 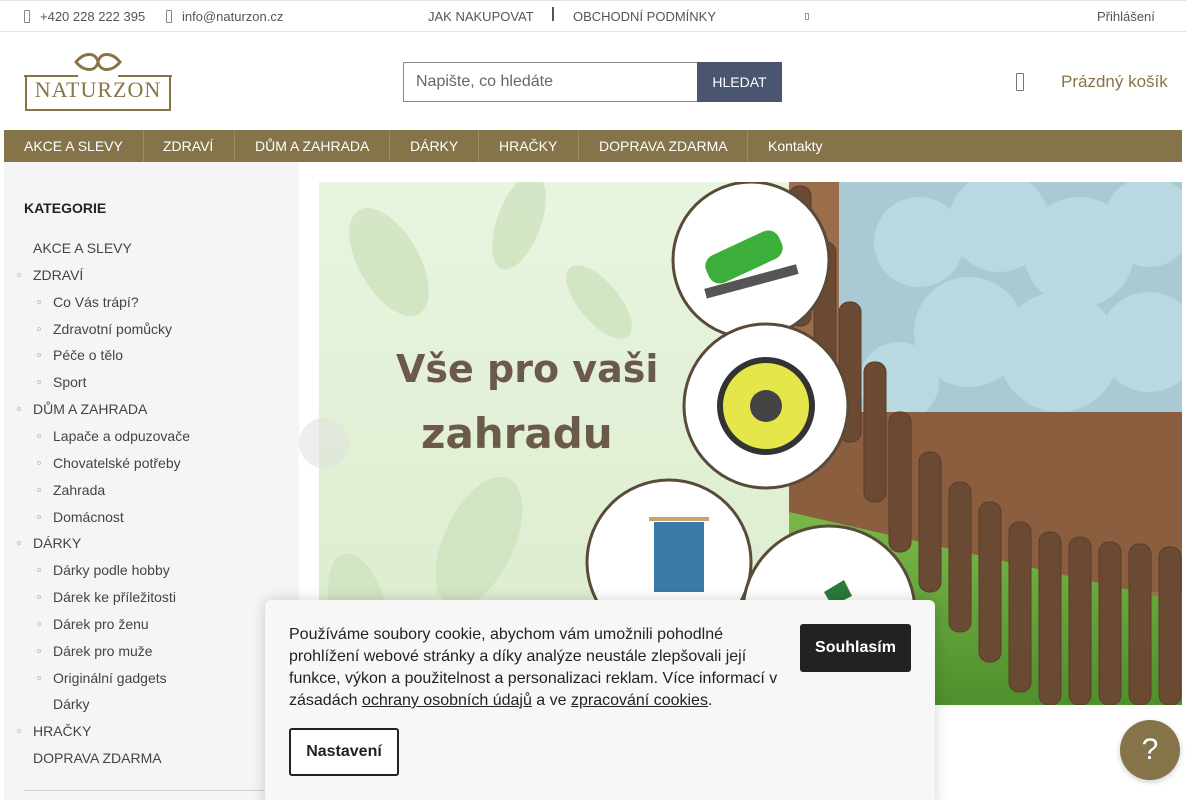 What do you see at coordinates (807, 16) in the screenshot?
I see `more-icon` at bounding box center [807, 16].